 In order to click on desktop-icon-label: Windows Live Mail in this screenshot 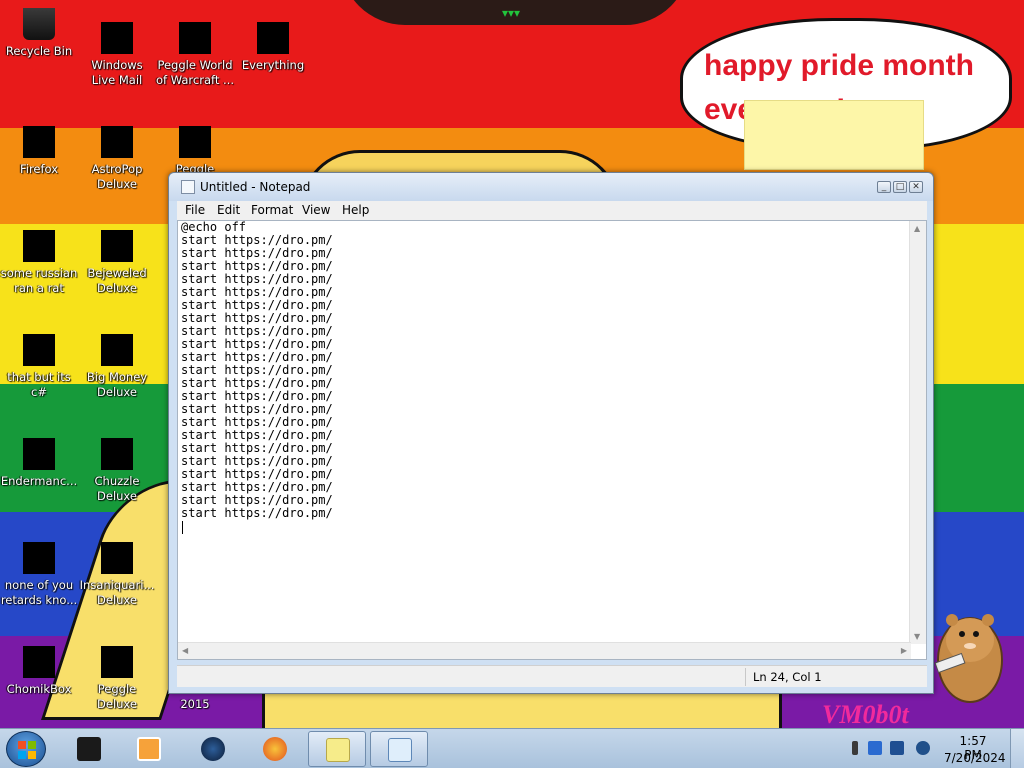, I will do `click(117, 72)`.